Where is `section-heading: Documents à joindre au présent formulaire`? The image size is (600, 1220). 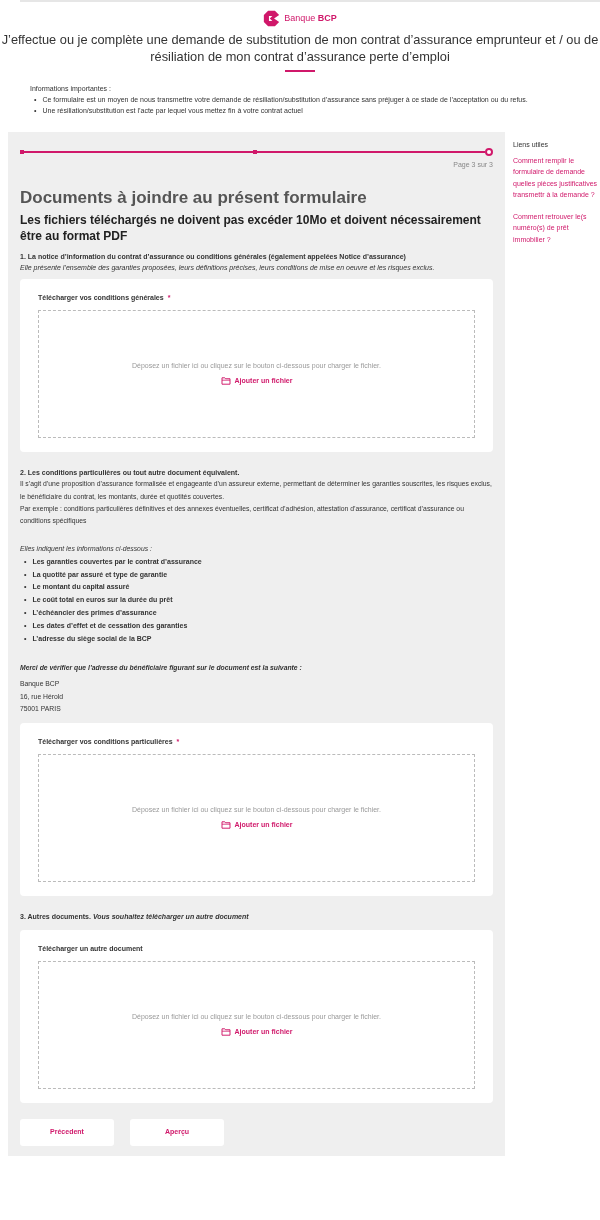
section-heading: Documents à joindre au présent formulaire is located at coordinates (194, 197).